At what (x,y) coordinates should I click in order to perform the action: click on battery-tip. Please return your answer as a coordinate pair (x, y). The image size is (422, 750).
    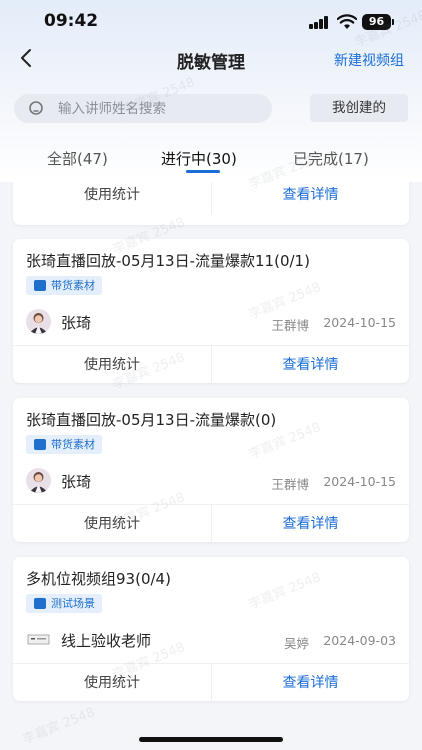
    Looking at the image, I should click on (393, 22).